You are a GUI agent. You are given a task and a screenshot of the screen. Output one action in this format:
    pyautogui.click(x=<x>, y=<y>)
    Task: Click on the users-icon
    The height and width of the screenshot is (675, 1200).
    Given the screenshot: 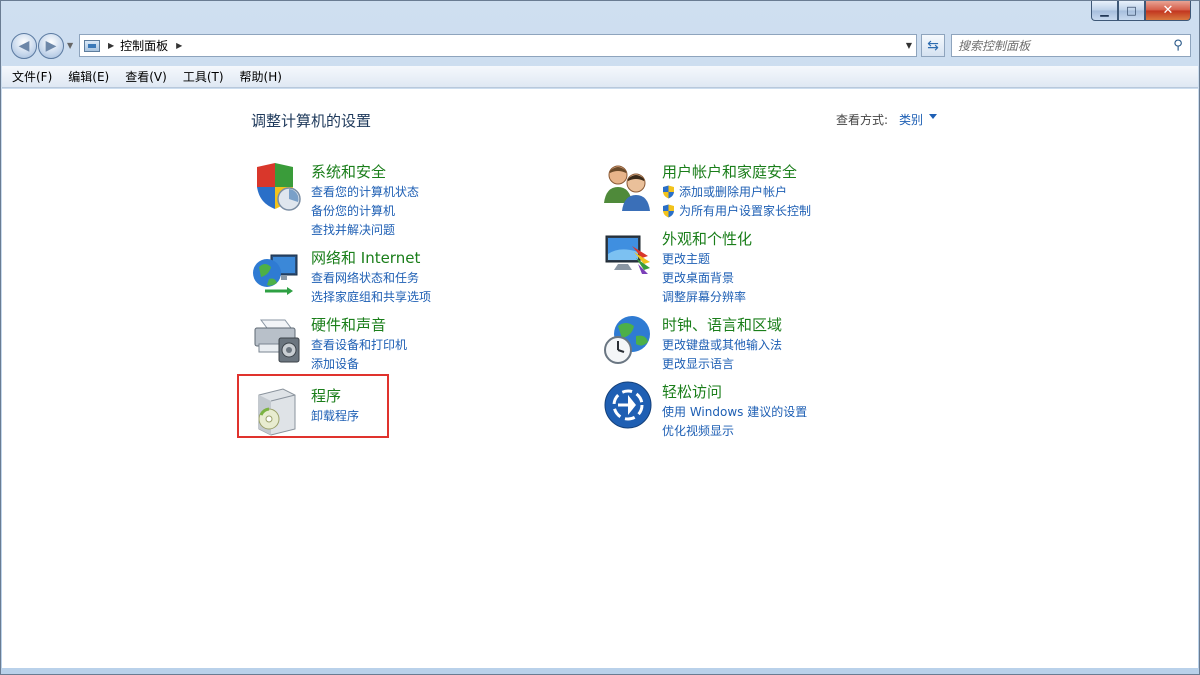 What is the action you would take?
    pyautogui.click(x=628, y=187)
    